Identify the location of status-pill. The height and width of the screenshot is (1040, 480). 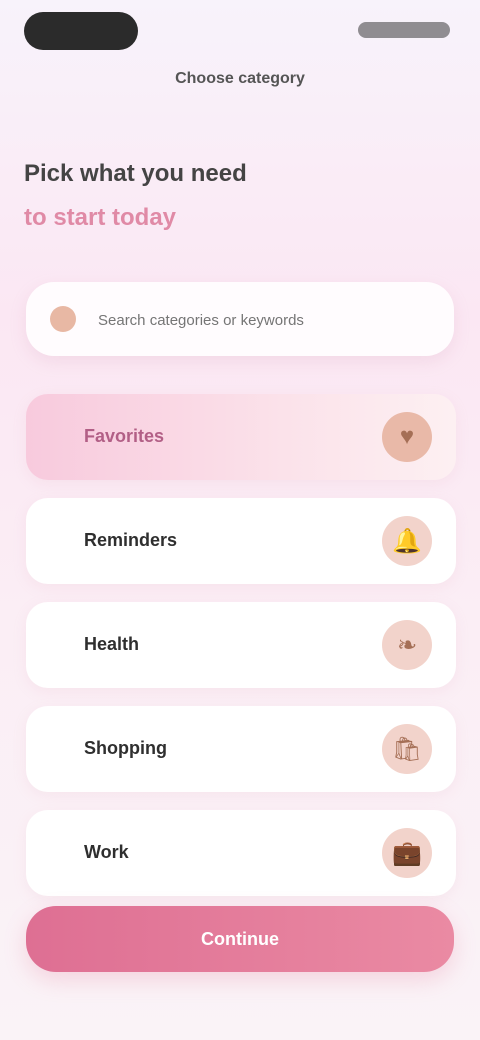
(81, 31).